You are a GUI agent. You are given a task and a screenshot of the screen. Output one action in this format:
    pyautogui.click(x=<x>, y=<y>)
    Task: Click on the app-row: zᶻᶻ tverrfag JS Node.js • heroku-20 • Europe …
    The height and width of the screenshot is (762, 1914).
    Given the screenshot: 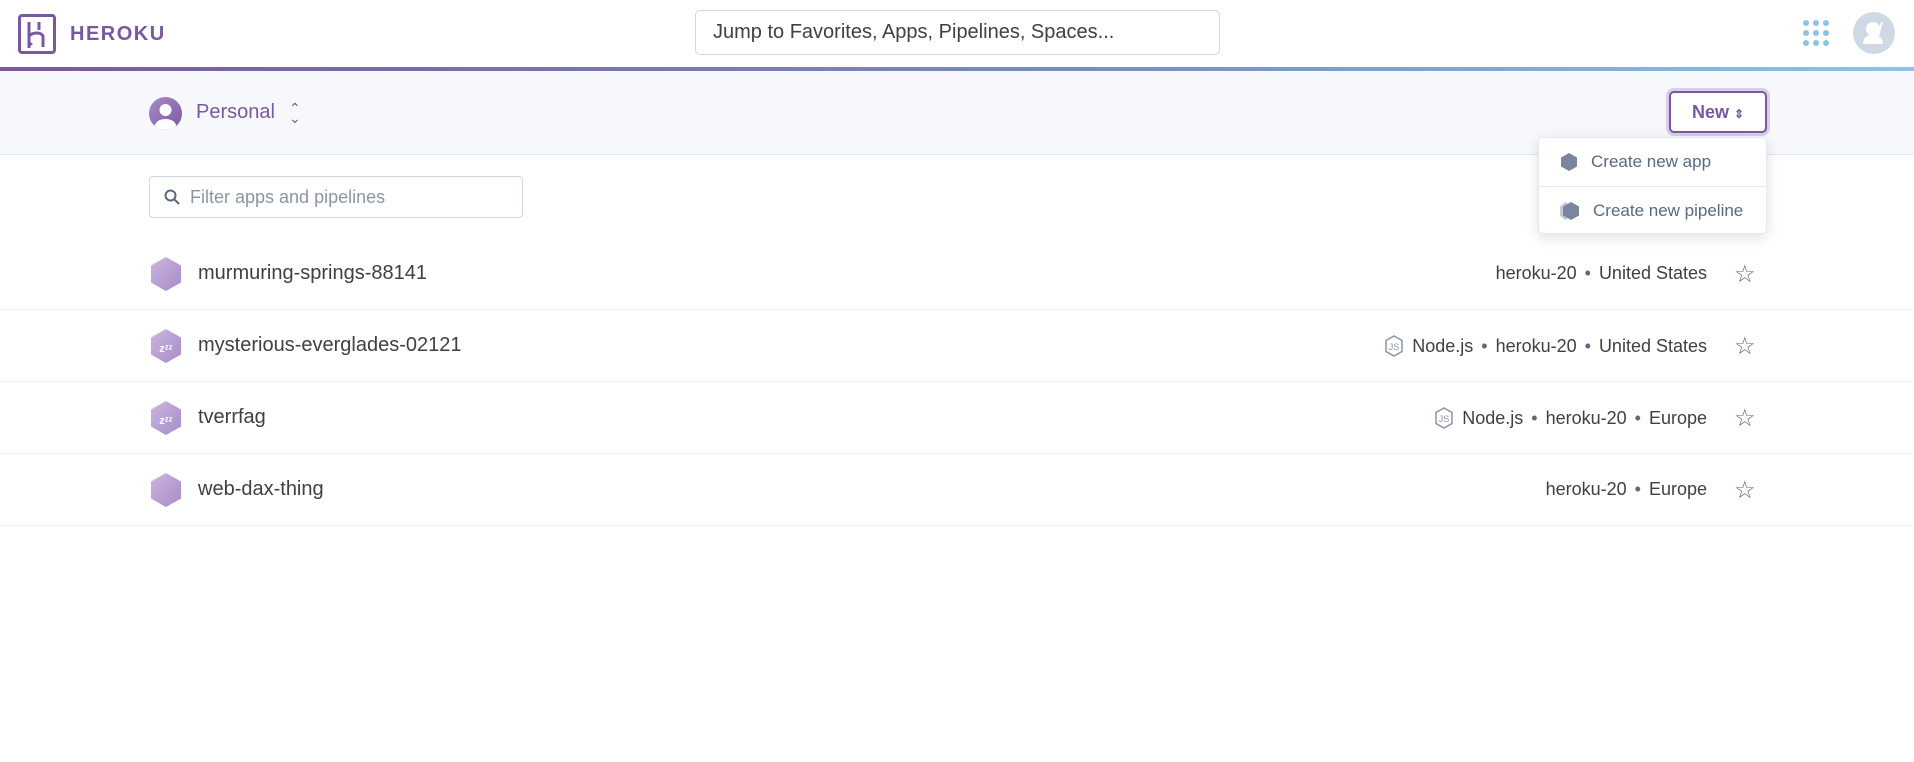 What is the action you would take?
    pyautogui.click(x=957, y=418)
    